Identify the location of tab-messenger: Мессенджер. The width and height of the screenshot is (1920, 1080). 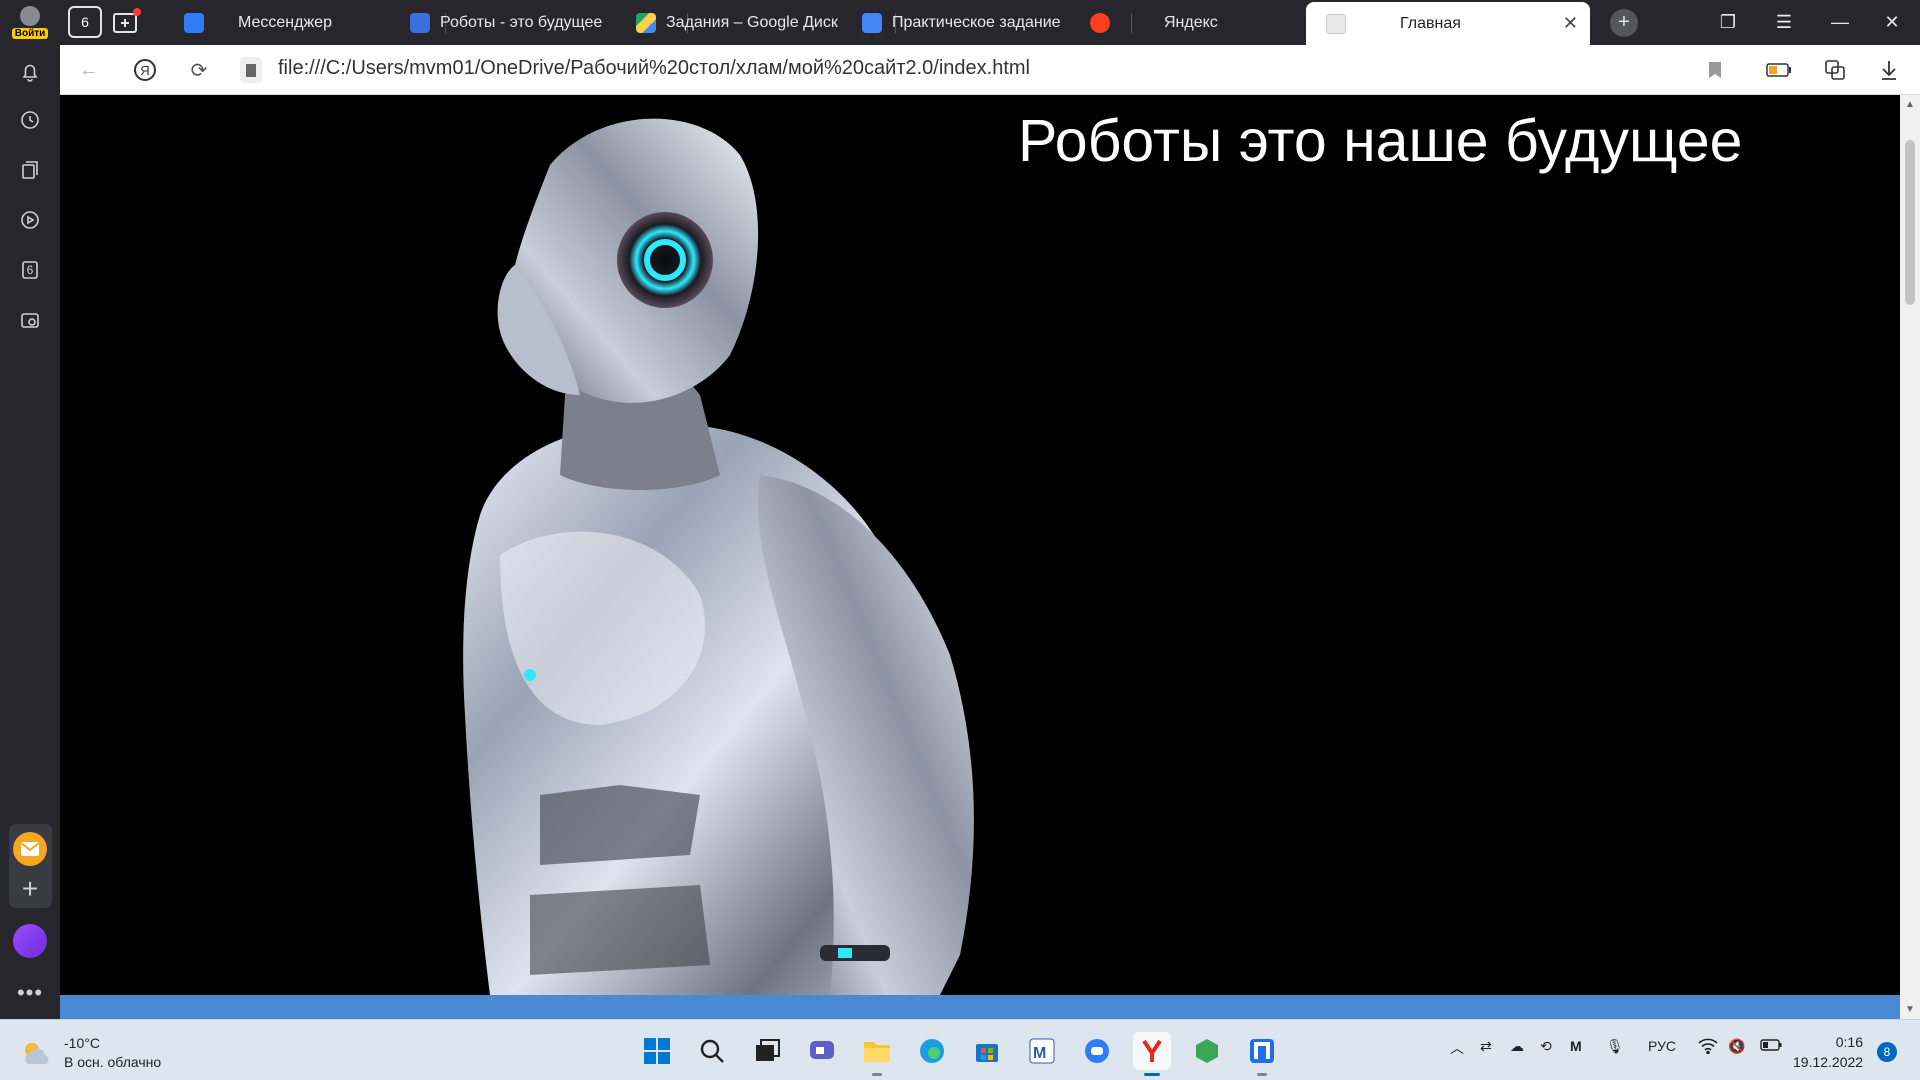
(311, 22).